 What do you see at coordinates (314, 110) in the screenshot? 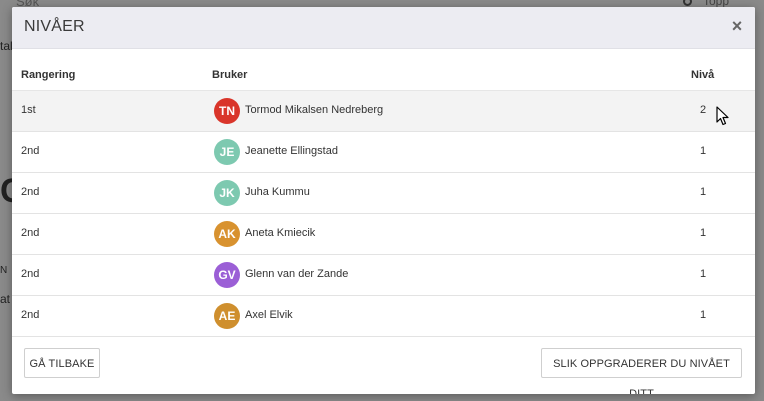
I see `user-name: Tormod Mikalsen Nedreberg` at bounding box center [314, 110].